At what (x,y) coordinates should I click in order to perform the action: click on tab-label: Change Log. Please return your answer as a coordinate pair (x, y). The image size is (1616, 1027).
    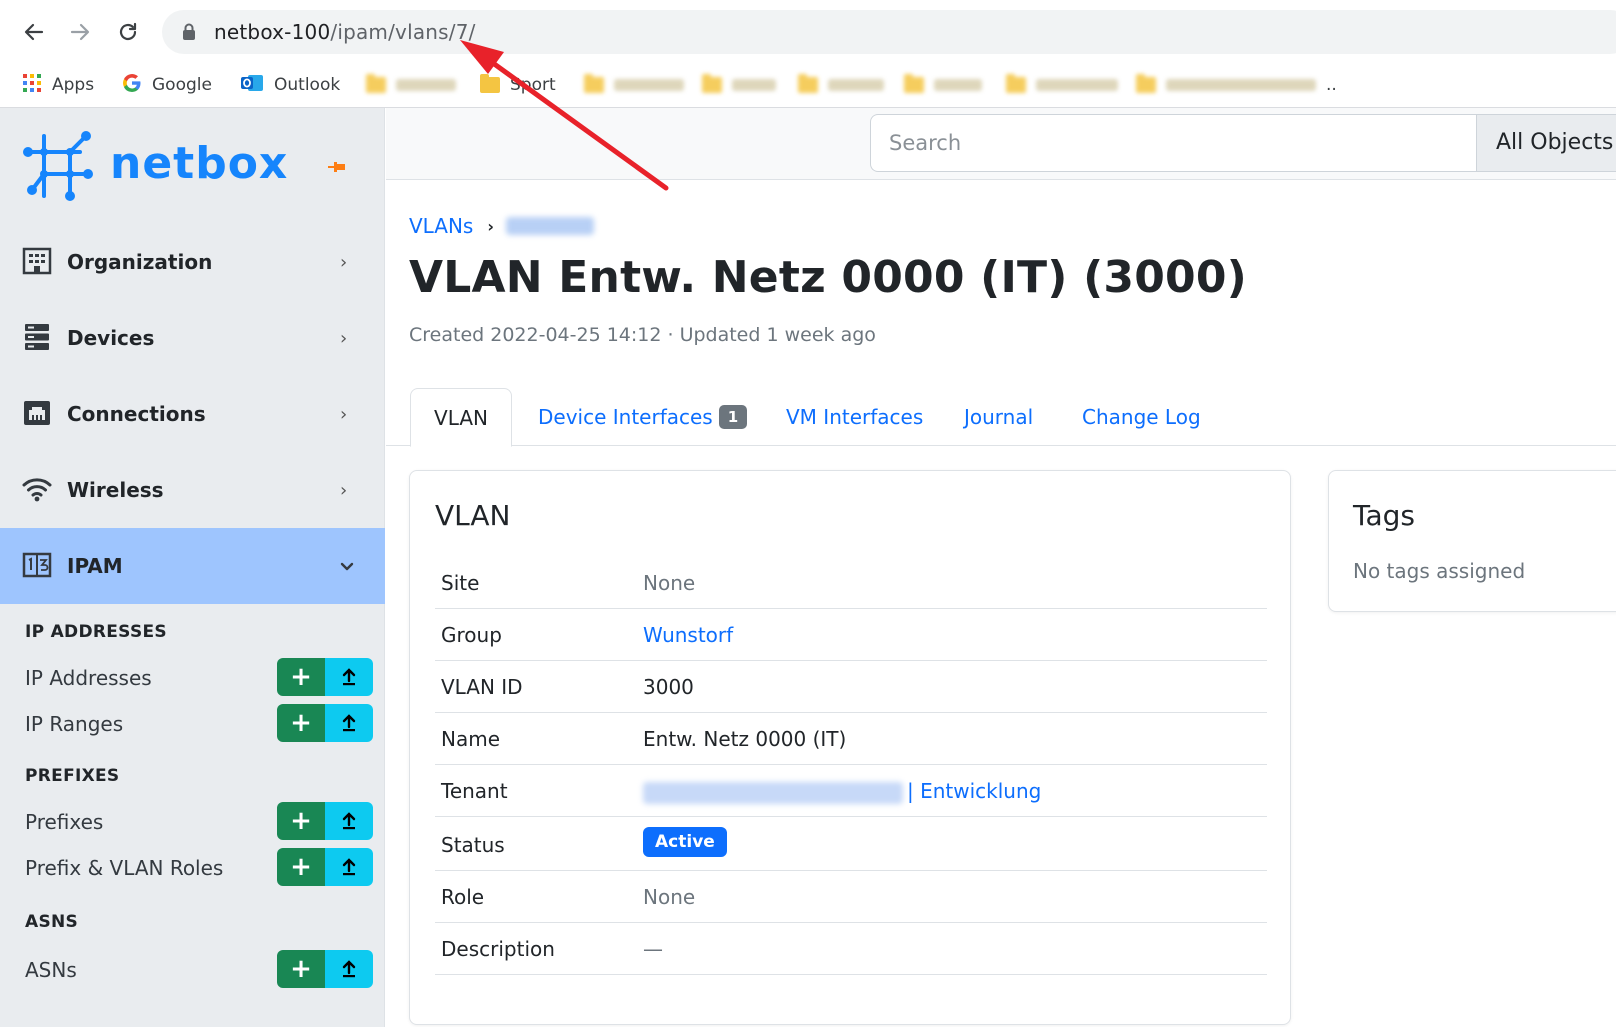
    Looking at the image, I should click on (1141, 417).